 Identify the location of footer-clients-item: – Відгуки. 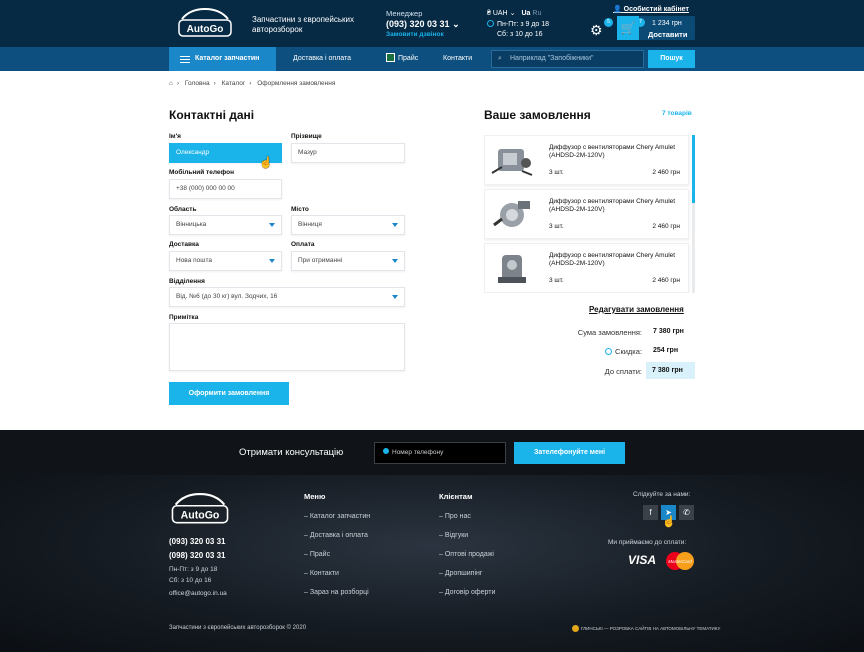
(453, 535).